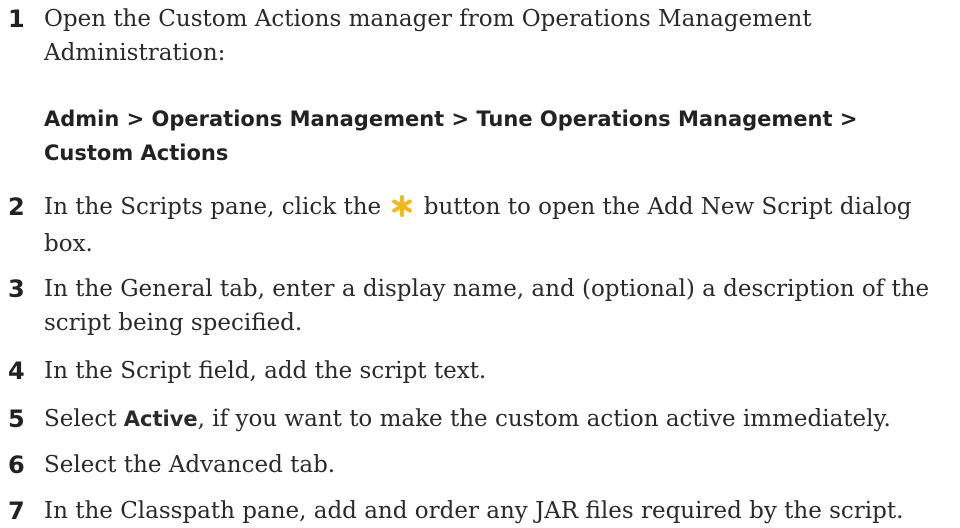 The width and height of the screenshot is (960, 528). I want to click on step-number: 3, so click(16, 289).